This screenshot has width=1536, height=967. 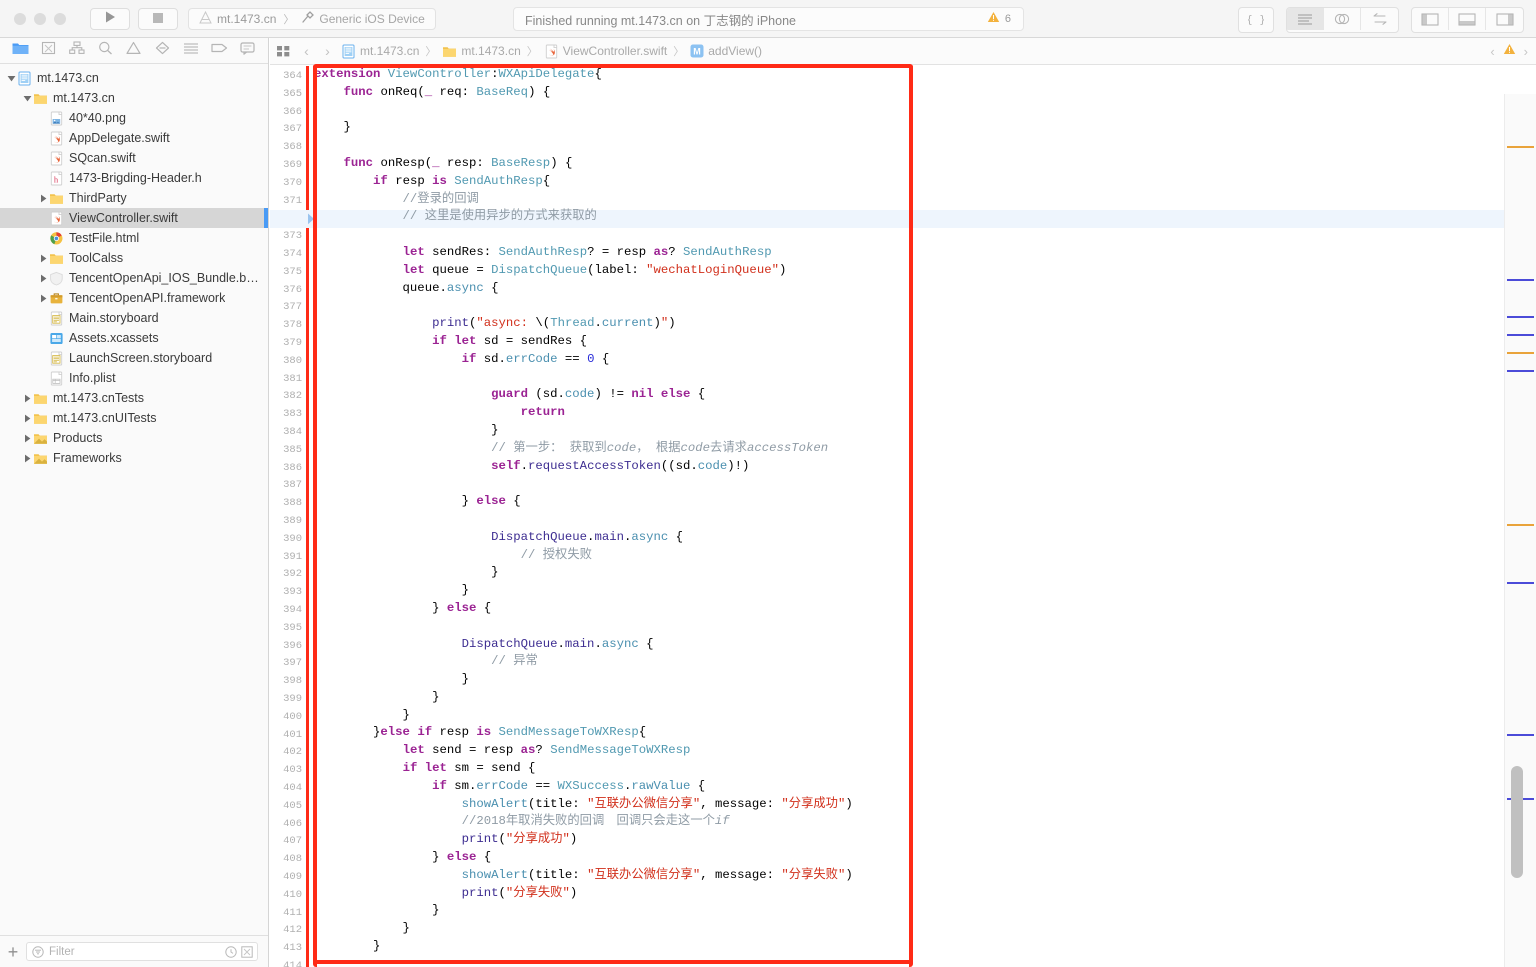 What do you see at coordinates (106, 51) in the screenshot?
I see `sidebar-item-find-navigator` at bounding box center [106, 51].